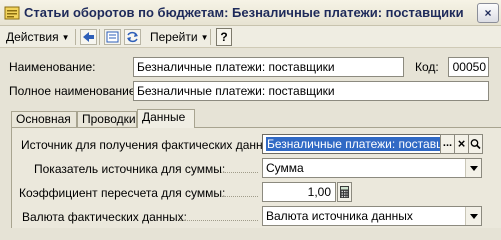  Describe the element at coordinates (311, 91) in the screenshot. I see `full-name-field: Безналичные платежи: поставщики` at that location.